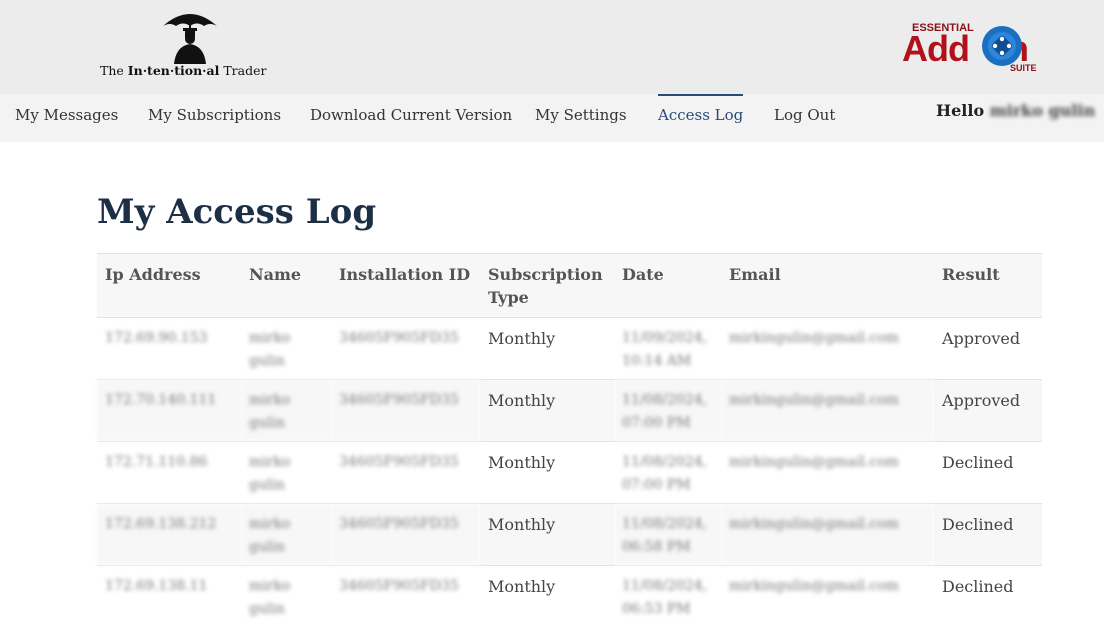 This screenshot has width=1104, height=637. What do you see at coordinates (183, 70) in the screenshot?
I see `logo-text: The In·ten·tion·al Trader` at bounding box center [183, 70].